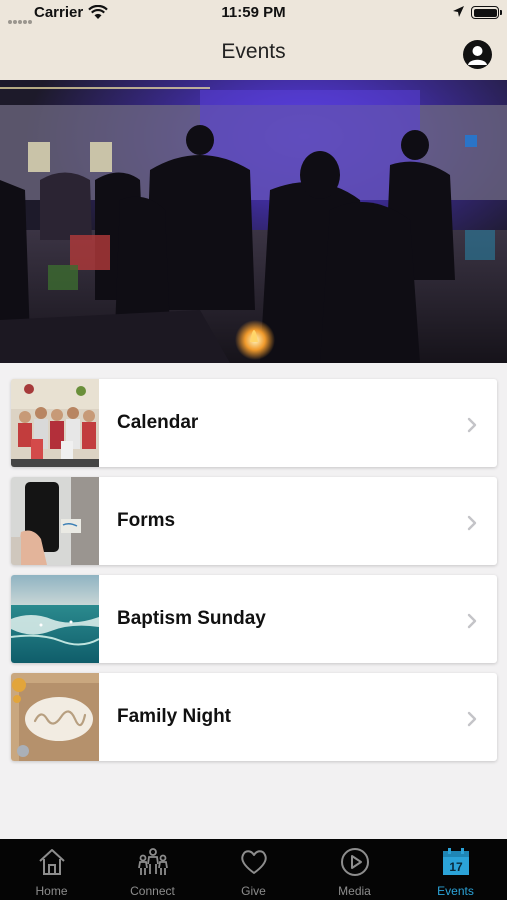  Describe the element at coordinates (146, 520) in the screenshot. I see `card-label: Forms` at that location.